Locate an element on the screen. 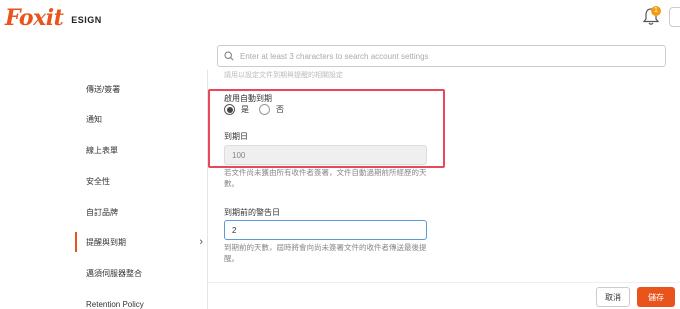  section-description-cut: 請用以設定文件到期與提醒的相關設定 is located at coordinates (283, 75).